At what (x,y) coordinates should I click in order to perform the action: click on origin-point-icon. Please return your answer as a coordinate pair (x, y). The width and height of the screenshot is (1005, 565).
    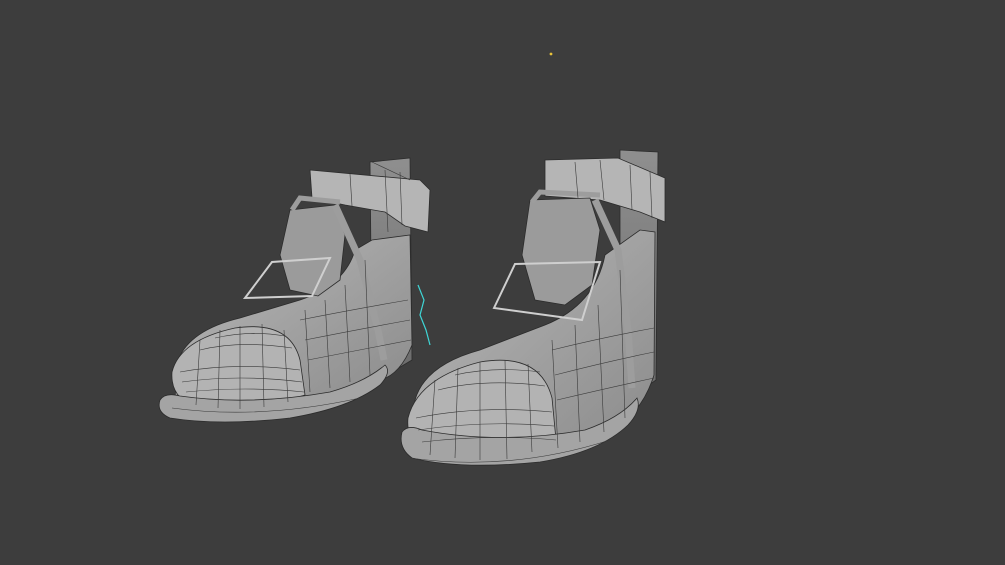
    Looking at the image, I should click on (551, 54).